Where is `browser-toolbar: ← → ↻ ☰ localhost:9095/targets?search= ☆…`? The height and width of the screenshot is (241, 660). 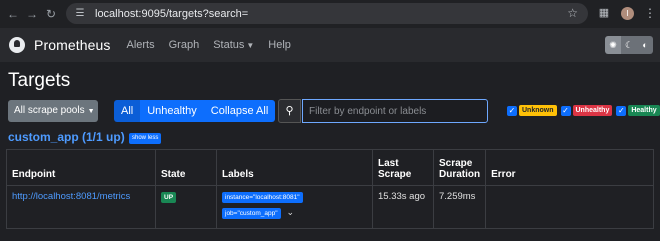 browser-toolbar: ← → ↻ ☰ localhost:9095/targets?search= ☆… is located at coordinates (330, 14).